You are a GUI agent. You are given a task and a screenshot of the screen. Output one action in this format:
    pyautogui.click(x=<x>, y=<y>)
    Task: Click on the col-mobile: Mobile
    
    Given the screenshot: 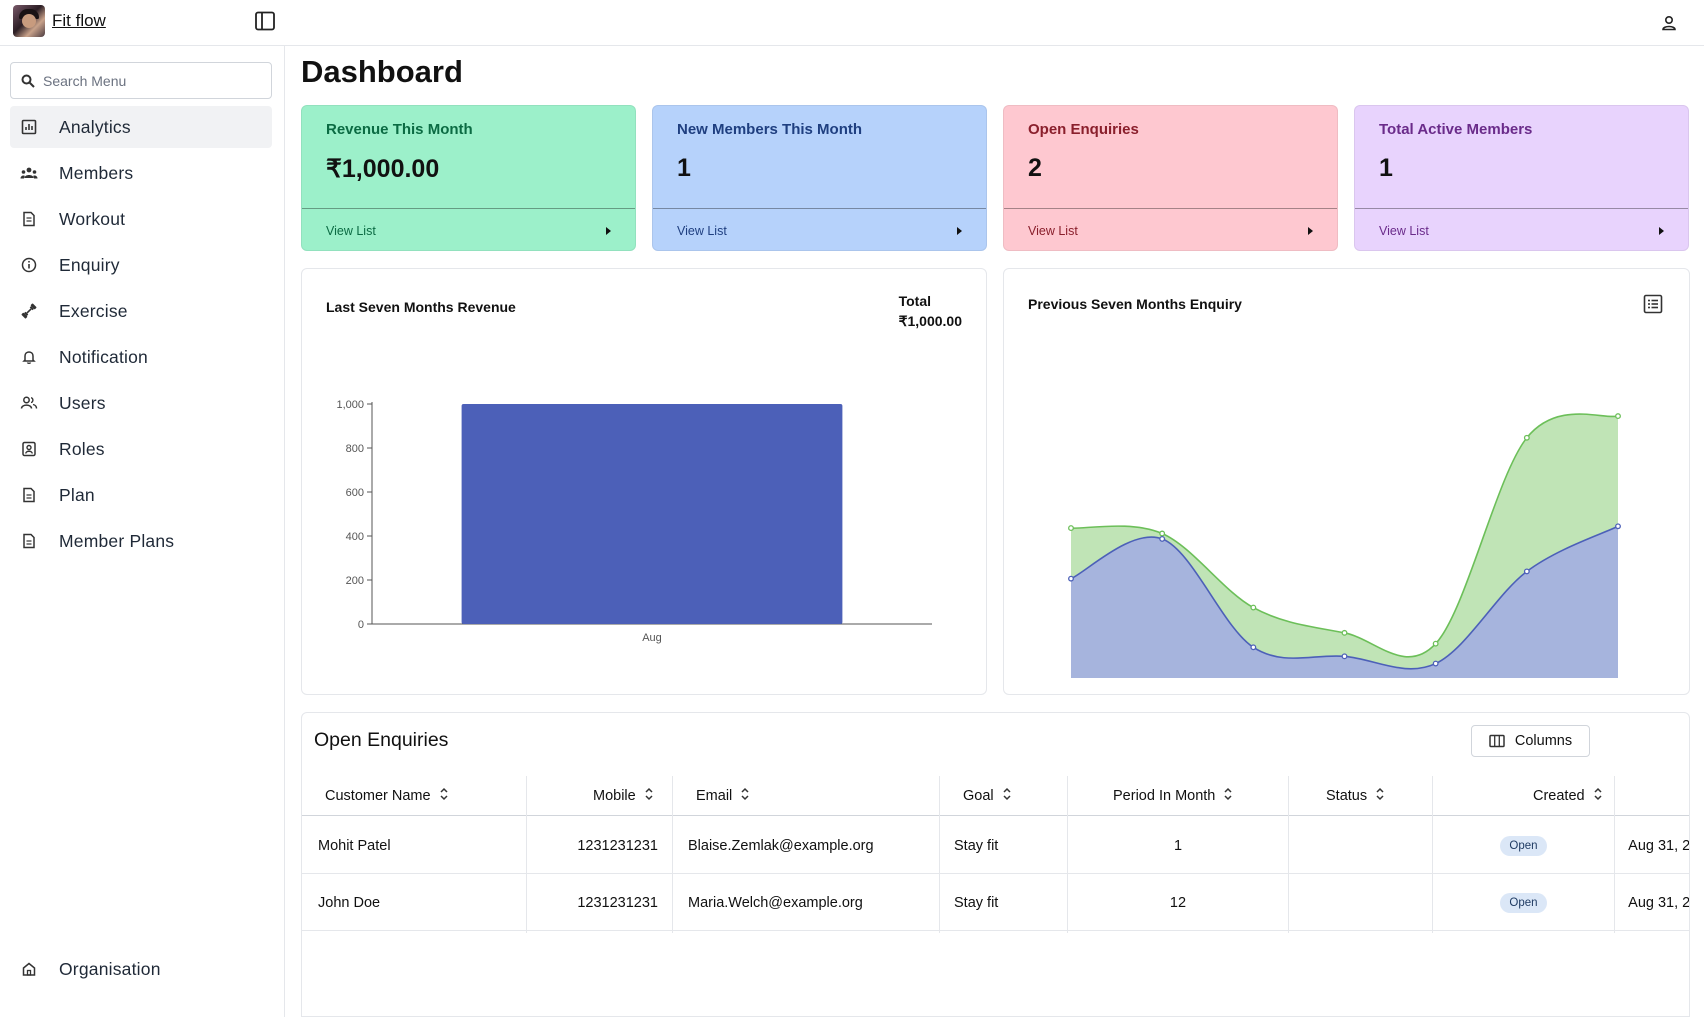 What is the action you would take?
    pyautogui.click(x=623, y=796)
    